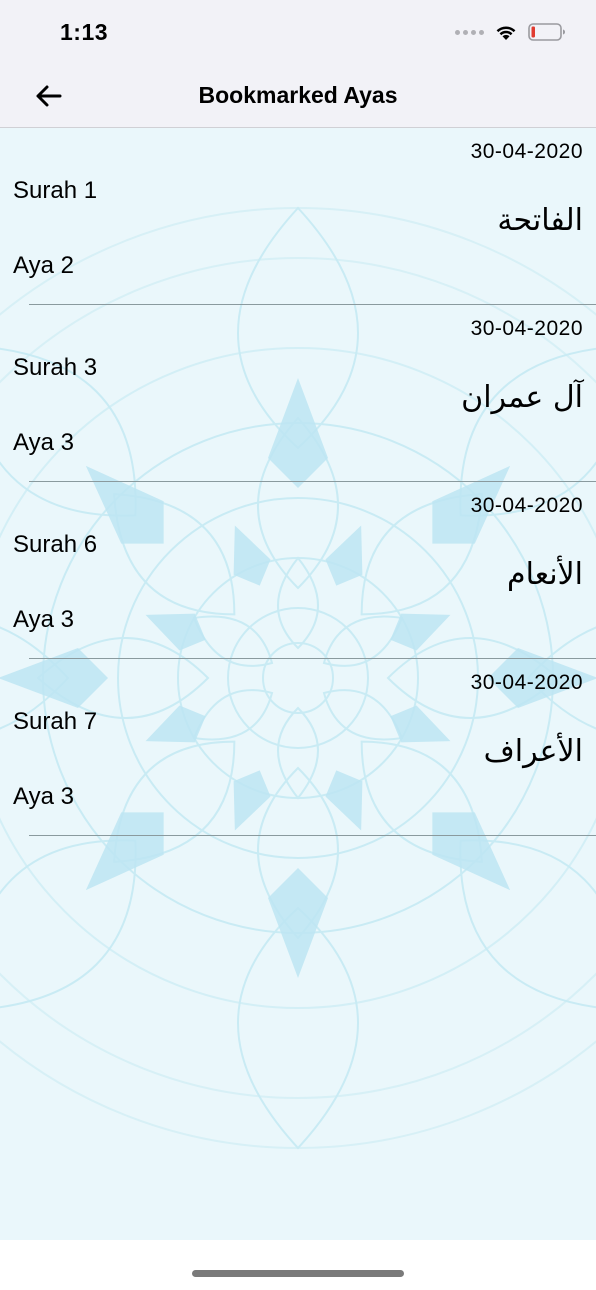 The width and height of the screenshot is (596, 1290). I want to click on status-icons, so click(510, 32).